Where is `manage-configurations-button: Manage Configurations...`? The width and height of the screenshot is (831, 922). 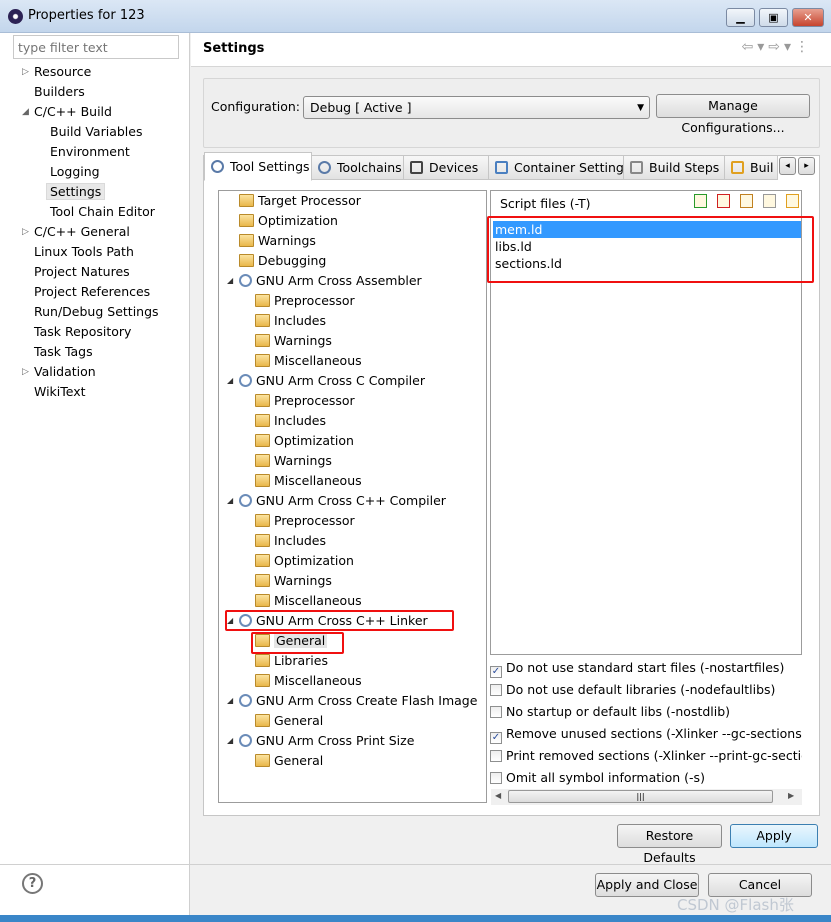
manage-configurations-button: Manage Configurations... is located at coordinates (733, 114).